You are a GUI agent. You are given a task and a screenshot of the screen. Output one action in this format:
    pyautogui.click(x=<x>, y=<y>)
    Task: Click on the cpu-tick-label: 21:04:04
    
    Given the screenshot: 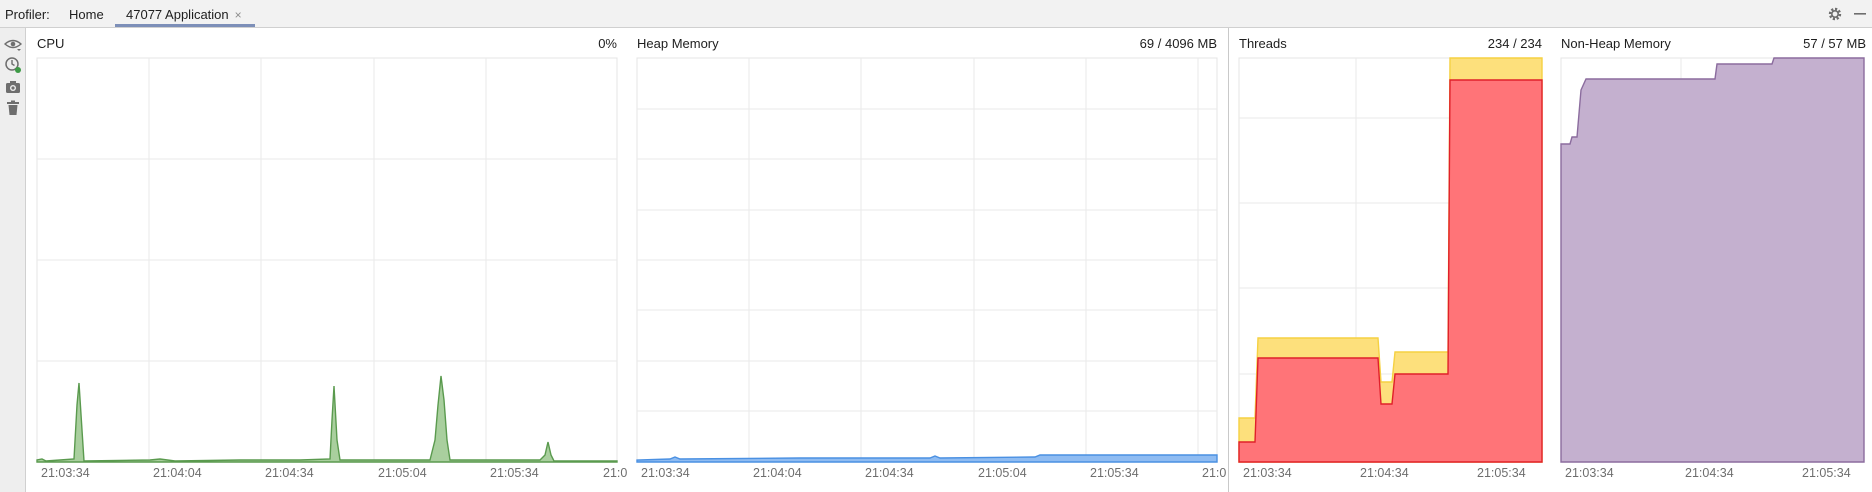 What is the action you would take?
    pyautogui.click(x=177, y=473)
    